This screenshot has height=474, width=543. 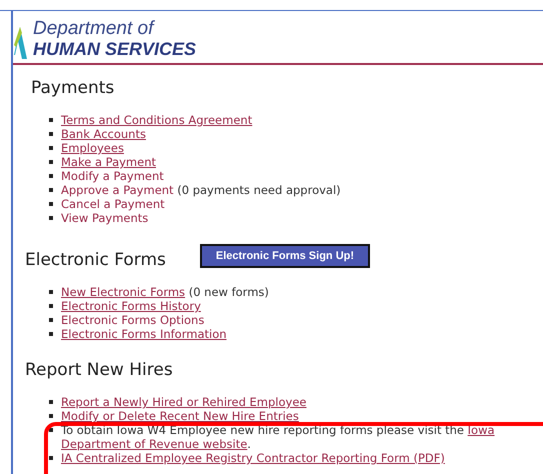 I want to click on department-title: Department of, so click(x=94, y=29).